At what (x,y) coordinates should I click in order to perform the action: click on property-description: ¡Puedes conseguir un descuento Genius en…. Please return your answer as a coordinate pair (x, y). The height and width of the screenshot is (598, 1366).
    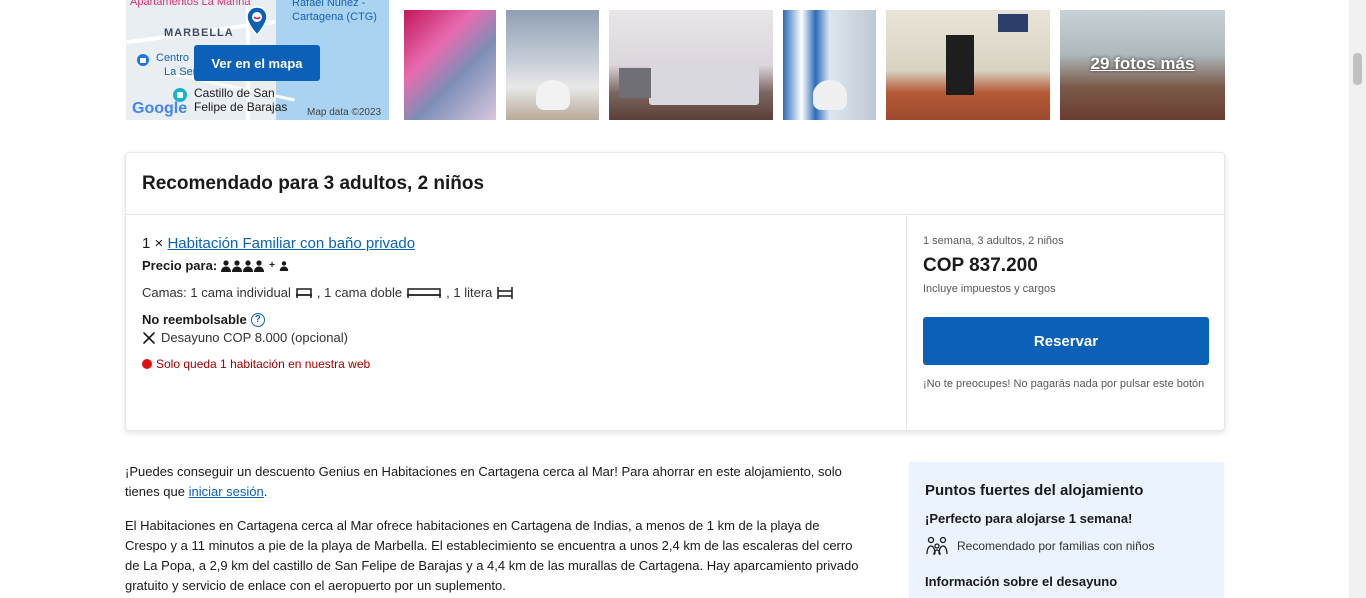
    Looking at the image, I should click on (492, 530).